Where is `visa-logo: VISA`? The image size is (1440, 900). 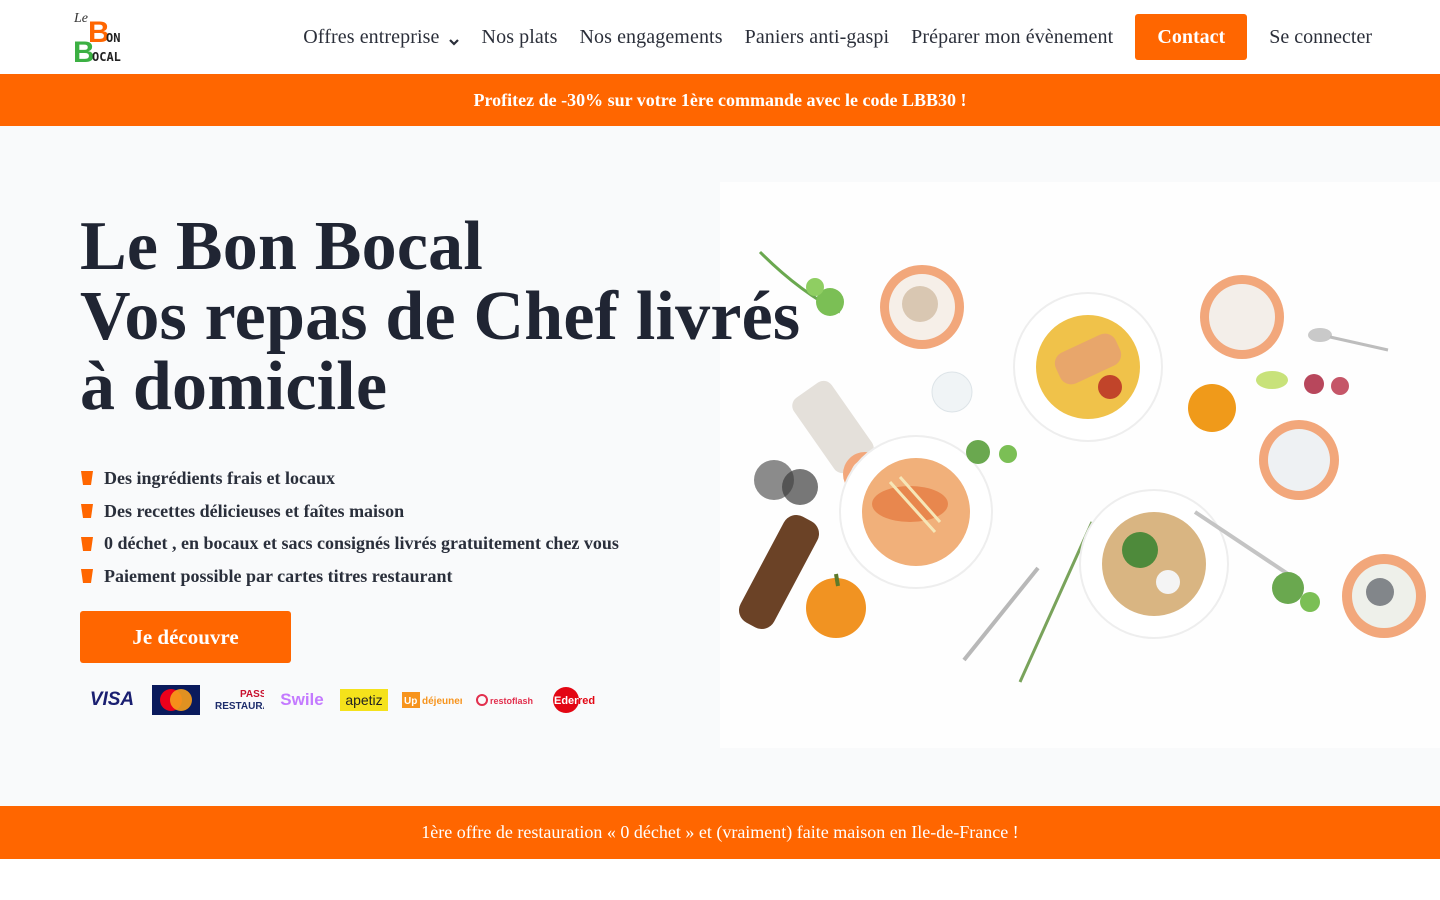
visa-logo: VISA is located at coordinates (112, 699).